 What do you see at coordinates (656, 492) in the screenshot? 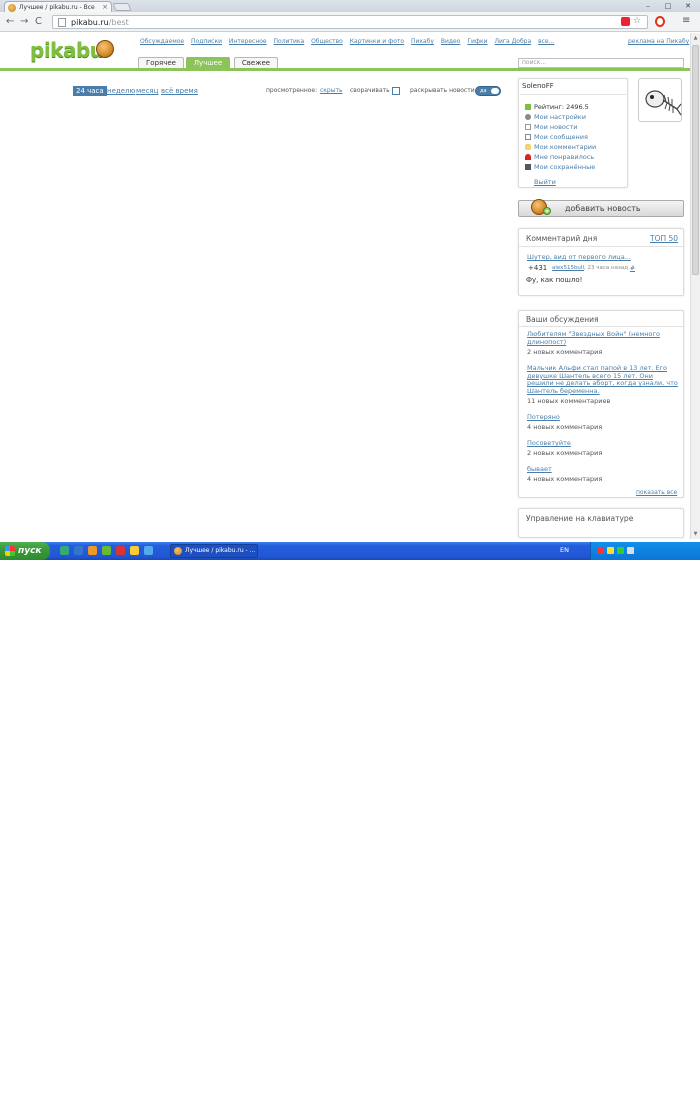
I see `show-all-discussions-link: показать все` at bounding box center [656, 492].